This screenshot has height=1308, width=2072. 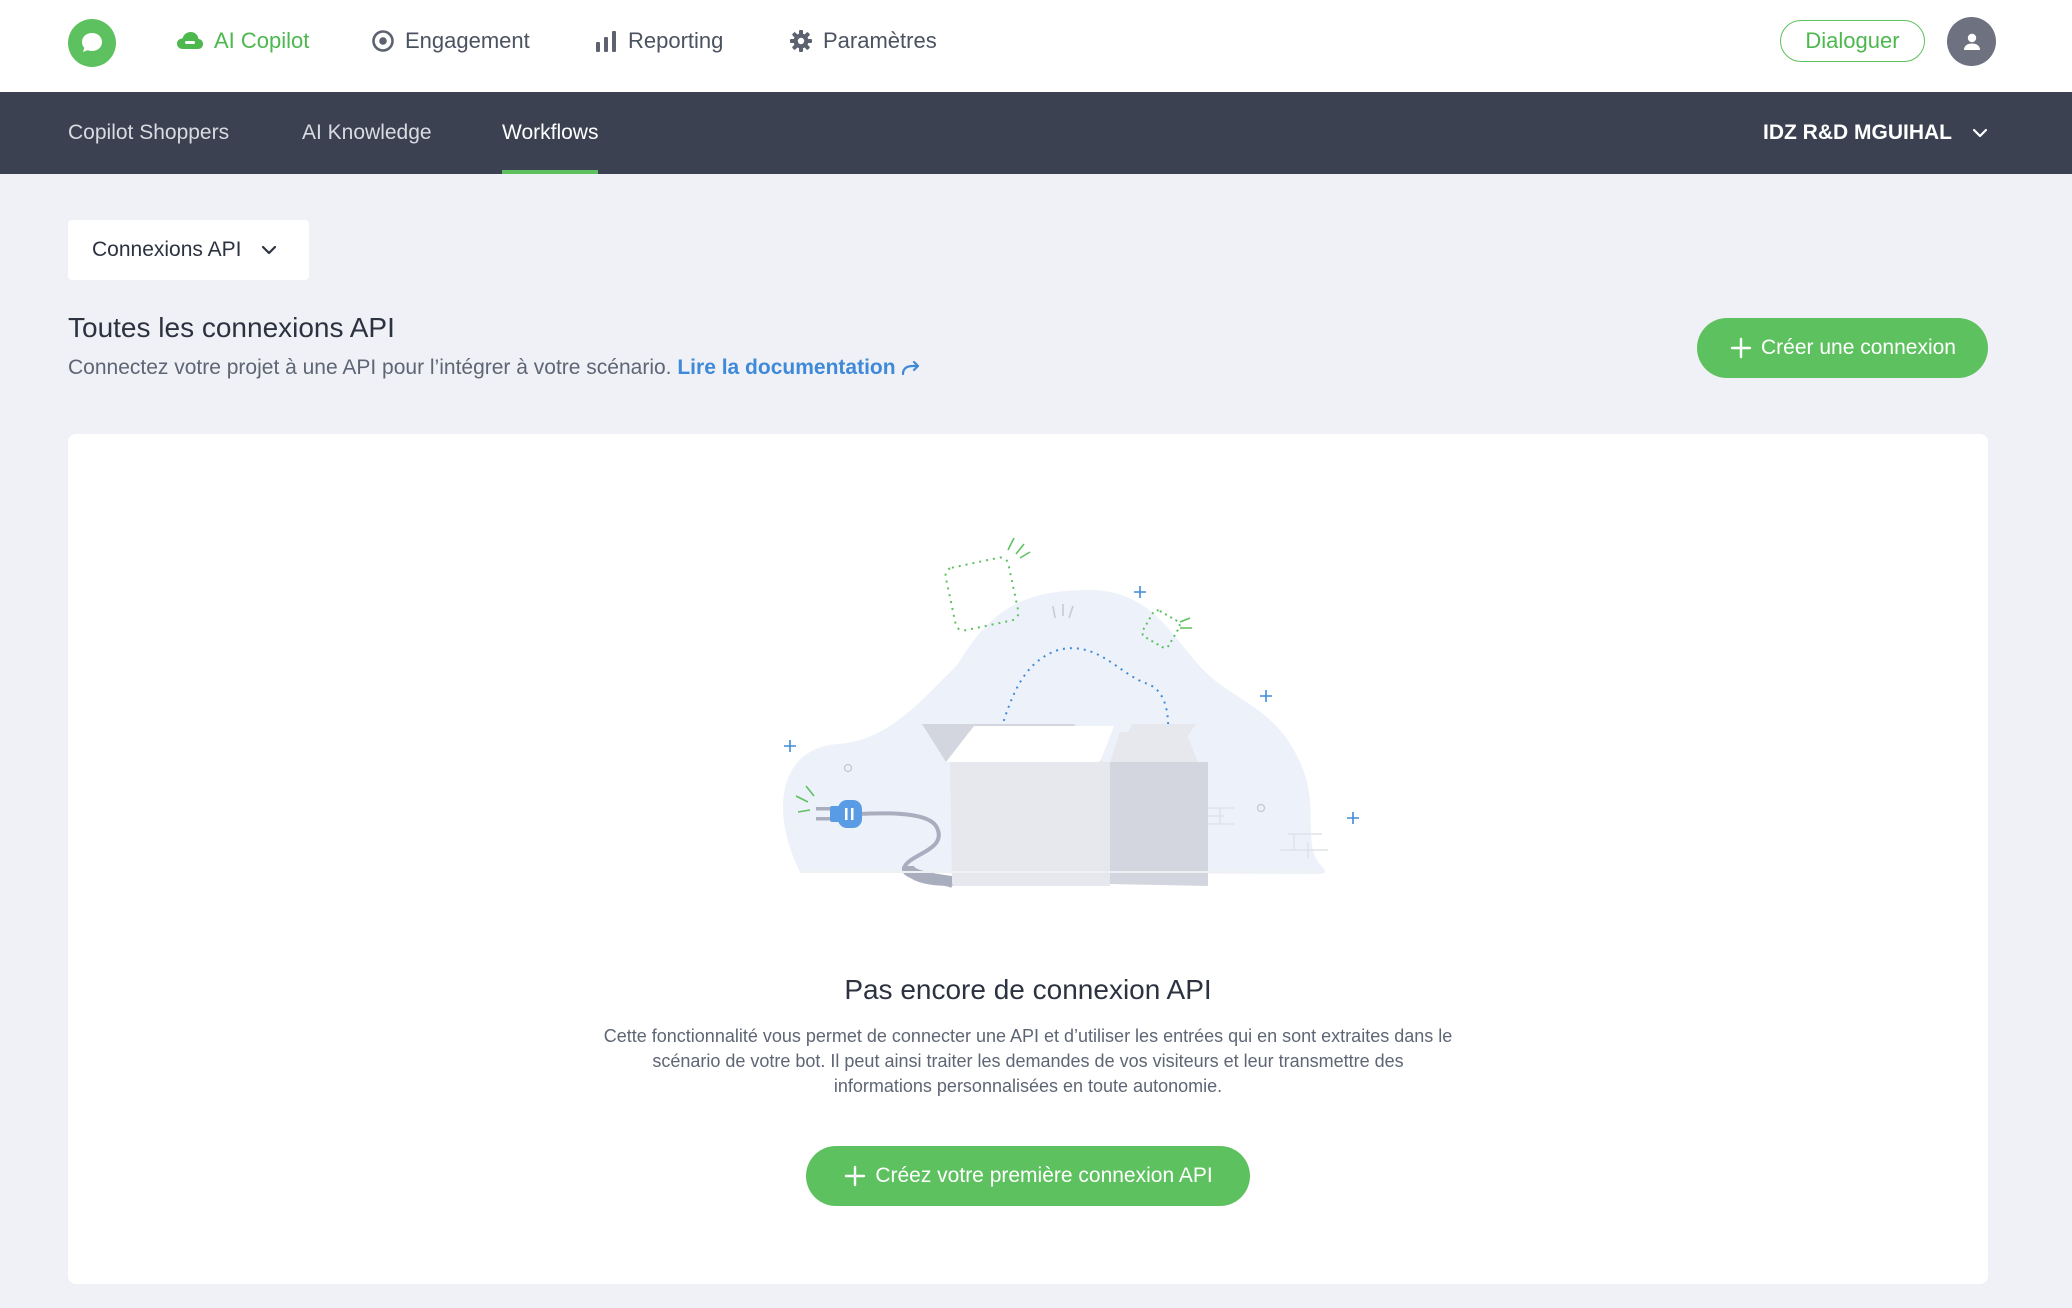 I want to click on nav-label: Paramètres, so click(x=880, y=40).